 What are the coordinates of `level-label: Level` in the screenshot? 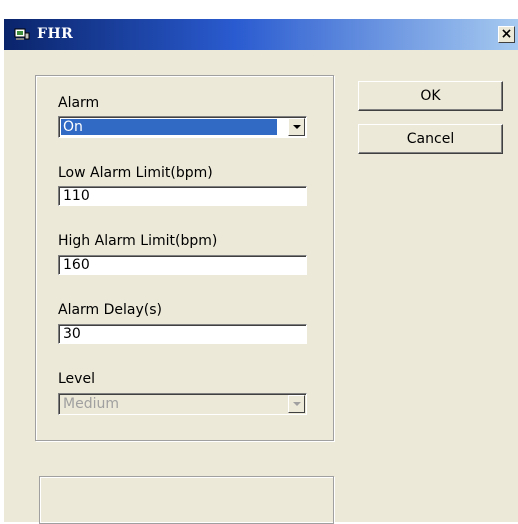 It's located at (76, 379).